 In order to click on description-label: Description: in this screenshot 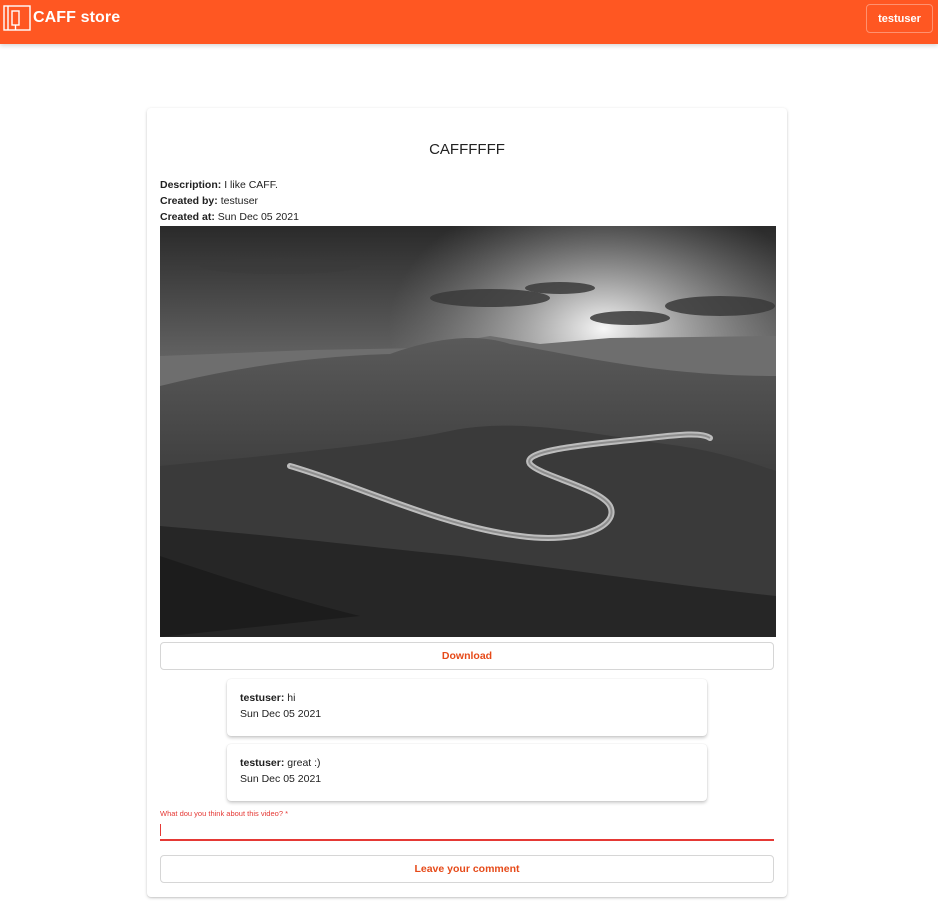, I will do `click(191, 185)`.